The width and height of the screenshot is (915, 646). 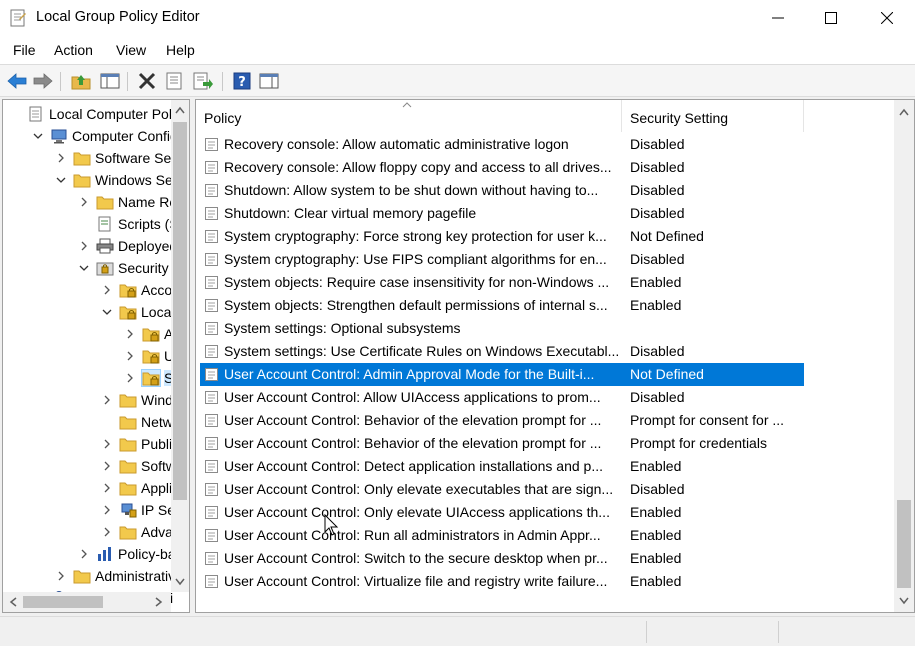 What do you see at coordinates (151, 356) in the screenshot?
I see `locked-folder-icon` at bounding box center [151, 356].